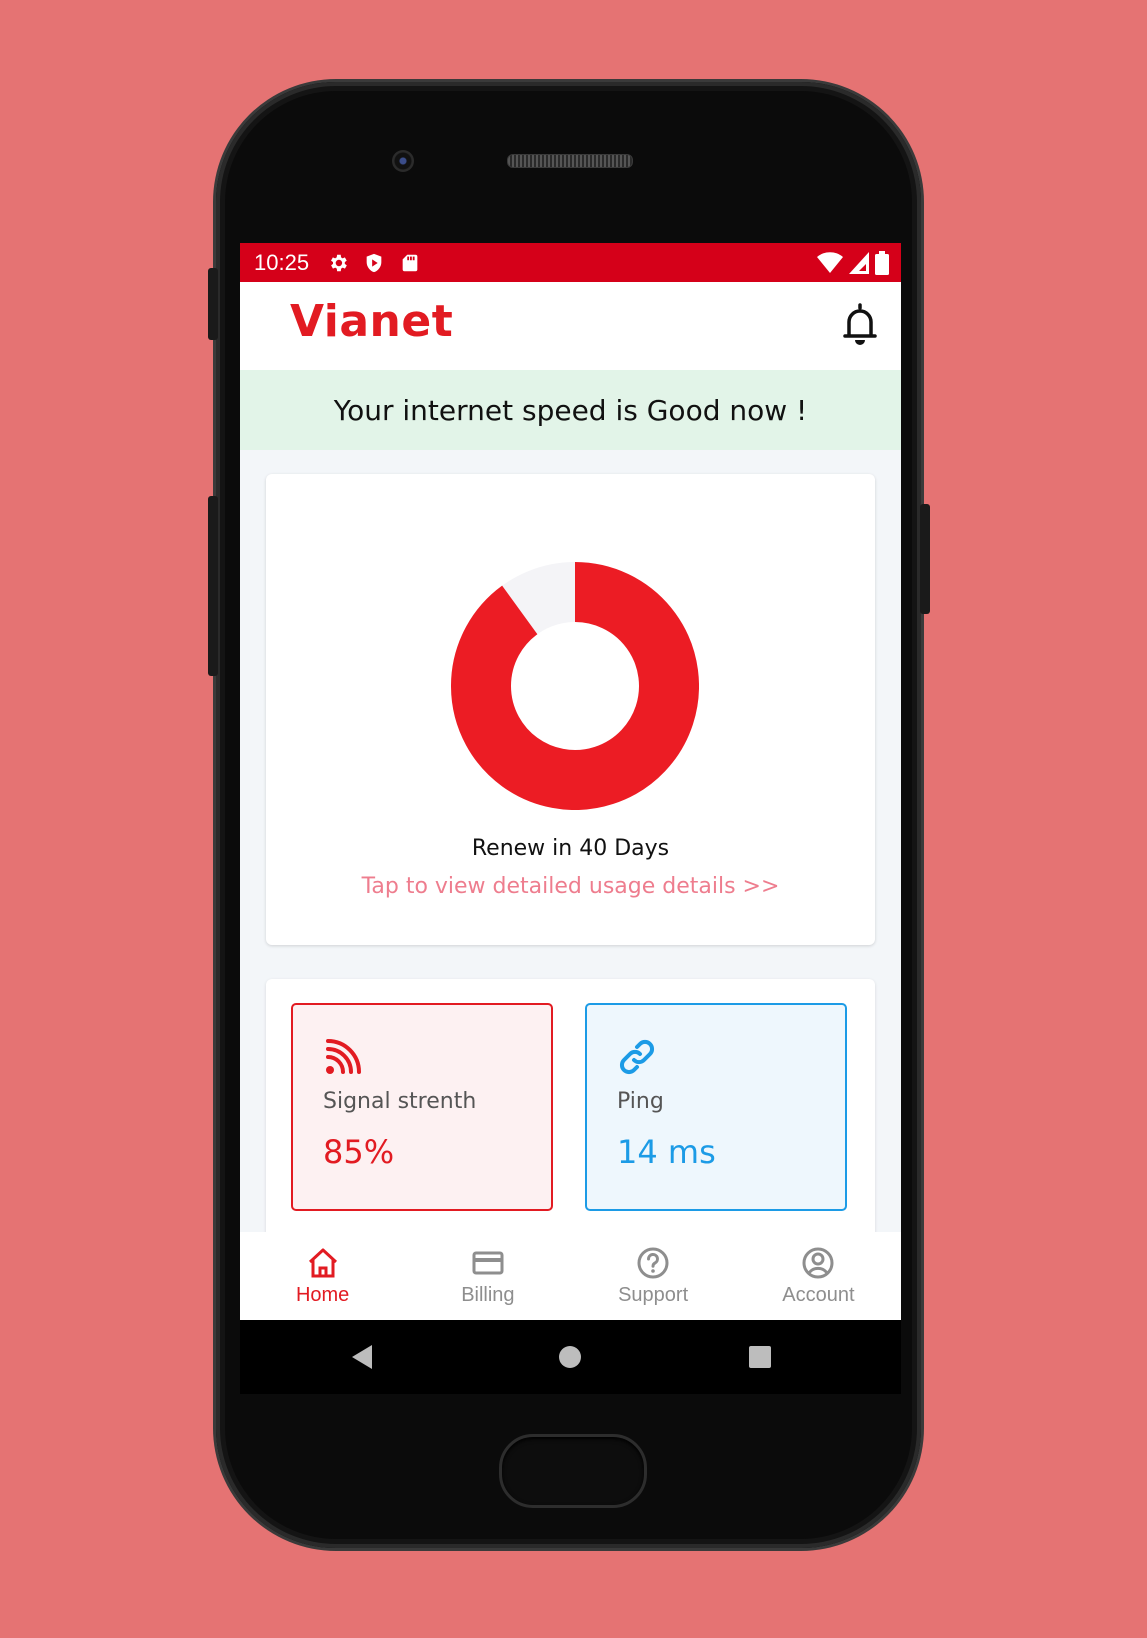  Describe the element at coordinates (570, 886) in the screenshot. I see `usage-details-link: Tap to view detailed usage details >>` at that location.